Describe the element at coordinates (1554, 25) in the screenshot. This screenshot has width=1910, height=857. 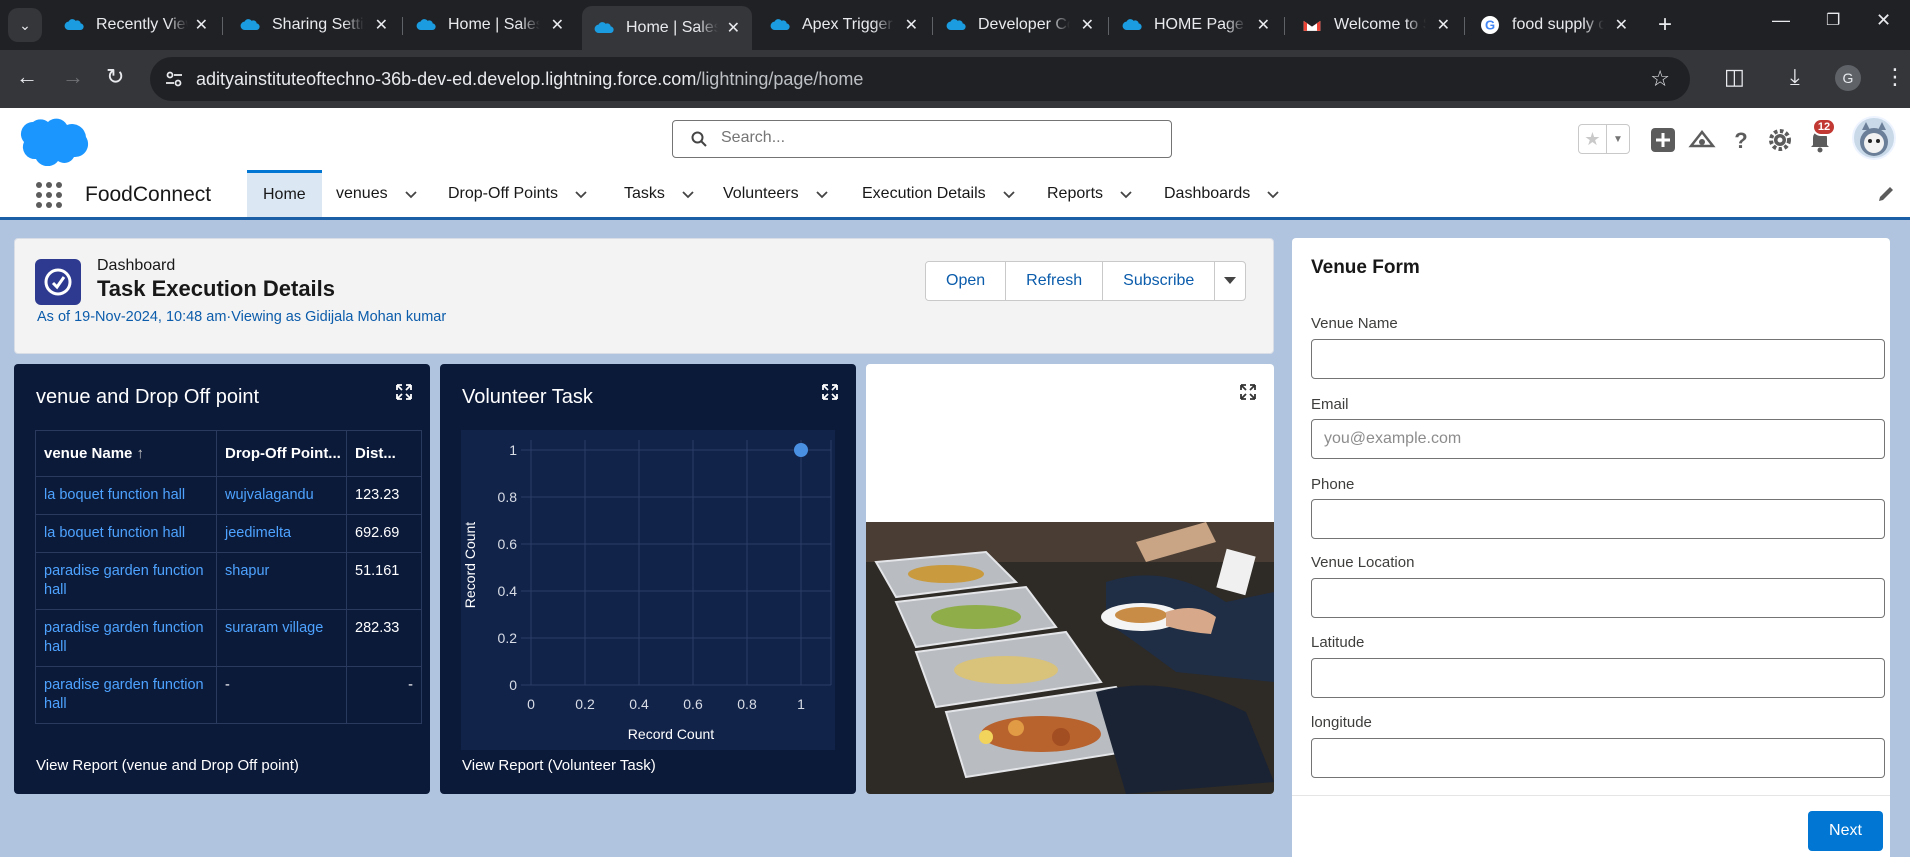
I see `browser-tab: G food supply chain ✕` at that location.